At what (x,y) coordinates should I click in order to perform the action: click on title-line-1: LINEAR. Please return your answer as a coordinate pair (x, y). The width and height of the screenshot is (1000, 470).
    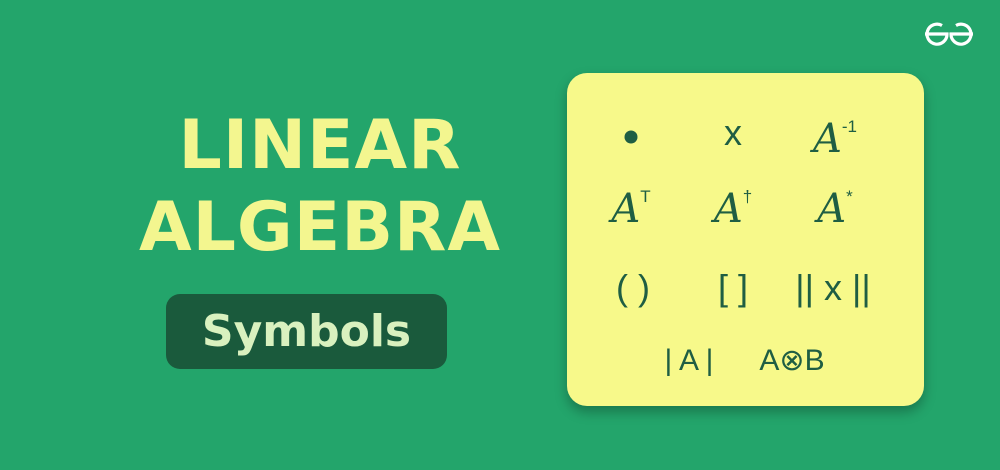
    Looking at the image, I should click on (320, 145).